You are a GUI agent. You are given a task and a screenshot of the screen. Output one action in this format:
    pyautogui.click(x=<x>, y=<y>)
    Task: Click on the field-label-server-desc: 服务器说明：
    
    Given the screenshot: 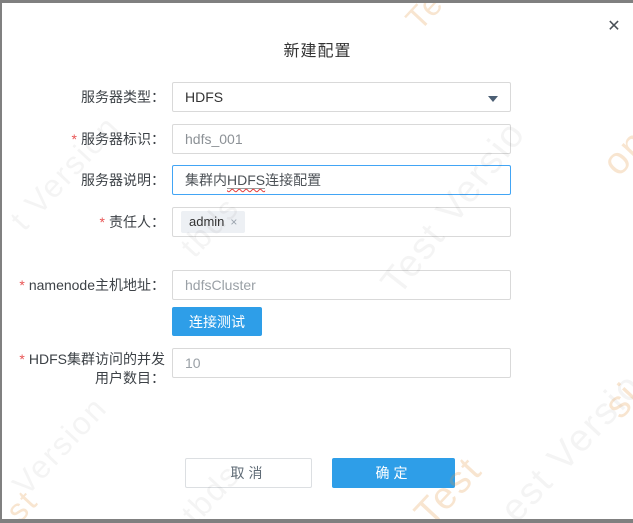 What is the action you would take?
    pyautogui.click(x=123, y=180)
    